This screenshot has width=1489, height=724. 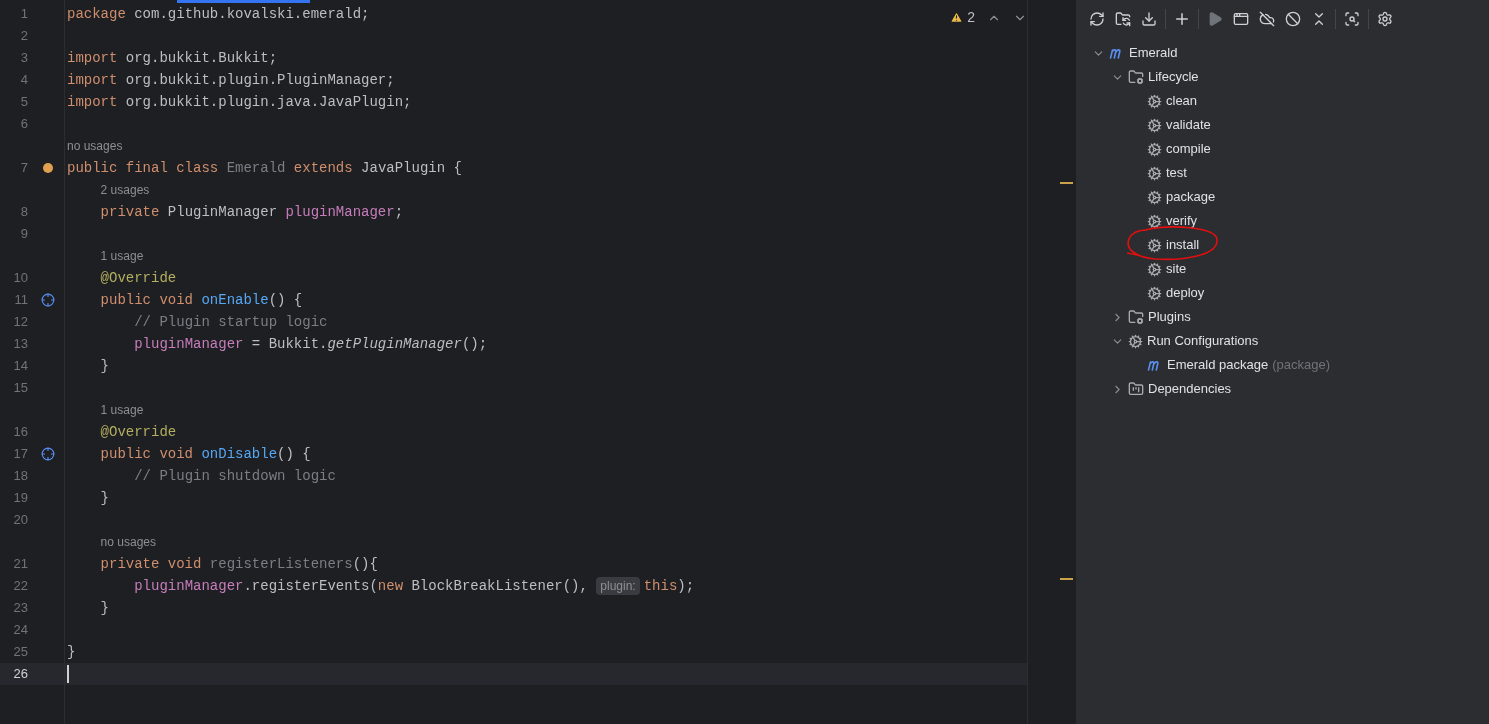 I want to click on ban-icon, so click(x=1293, y=19).